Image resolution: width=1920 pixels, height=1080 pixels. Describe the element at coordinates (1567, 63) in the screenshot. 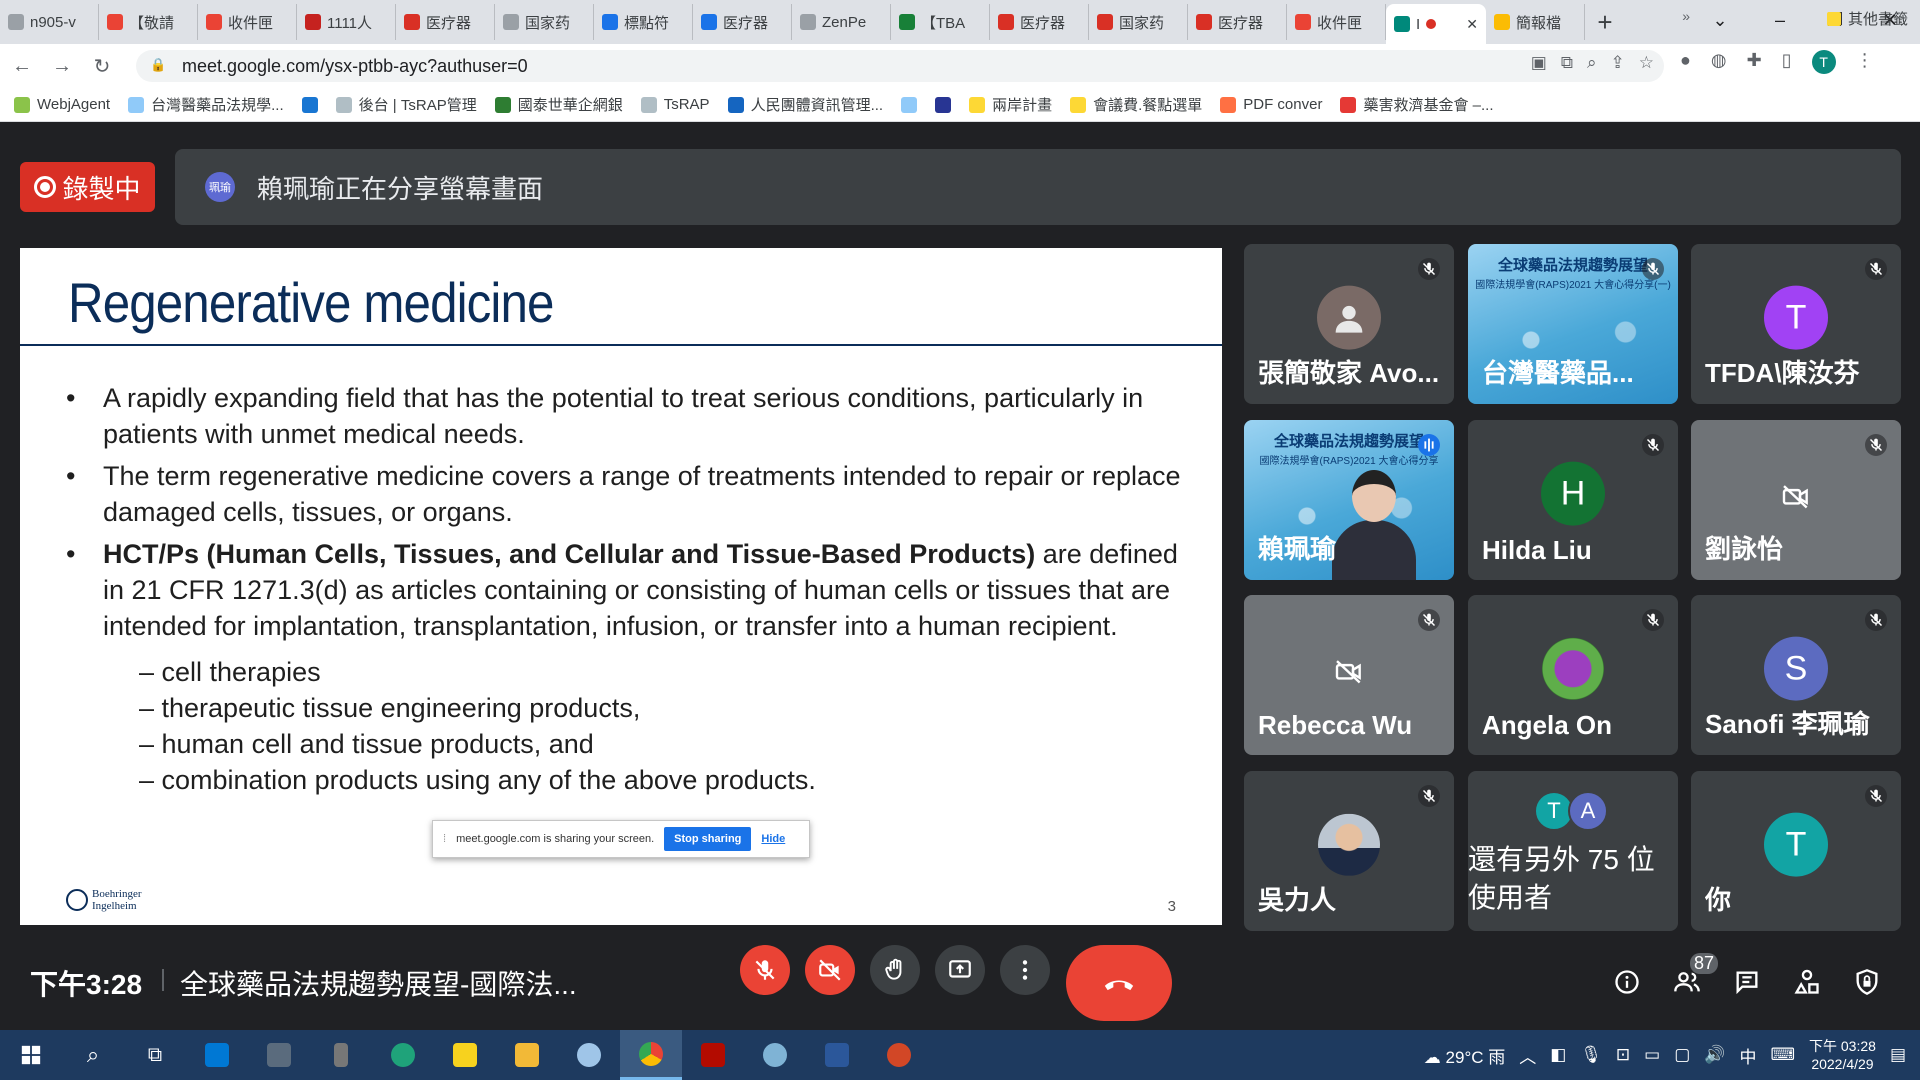

I see `open-in-icon: ⧉` at that location.